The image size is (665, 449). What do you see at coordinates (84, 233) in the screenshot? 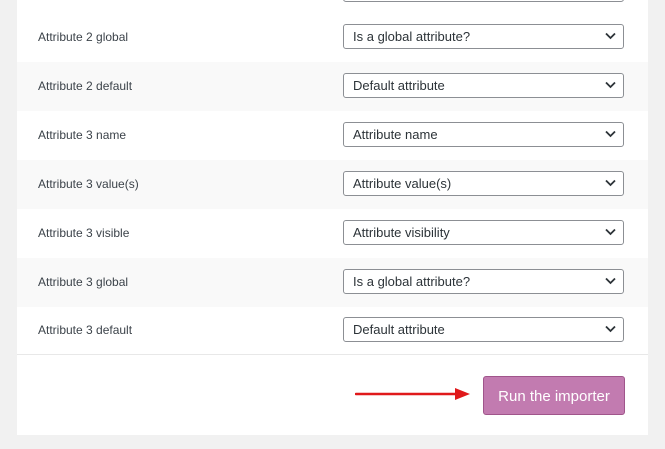
I see `column-name-label: Attribute 3 visible` at bounding box center [84, 233].